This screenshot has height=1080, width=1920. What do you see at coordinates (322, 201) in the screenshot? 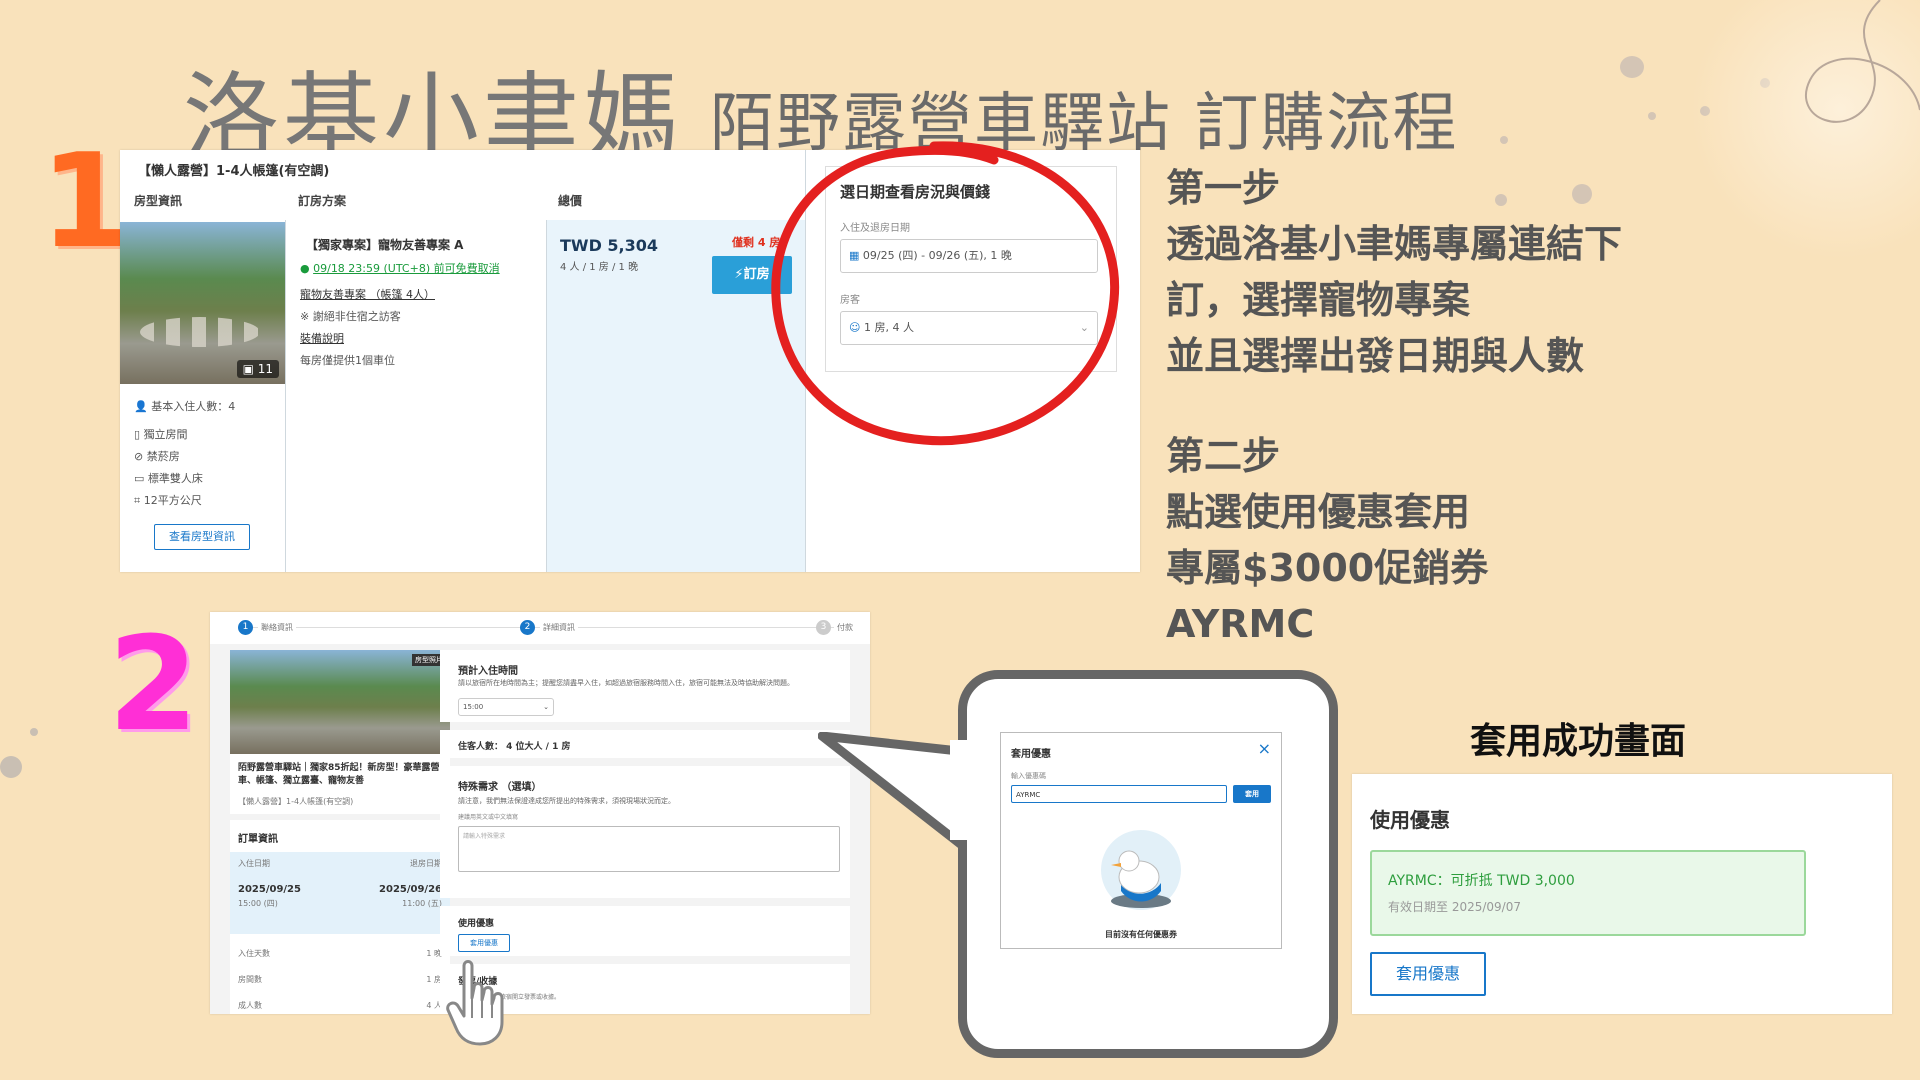
I see `col-plan-header: 訂房方案` at bounding box center [322, 201].